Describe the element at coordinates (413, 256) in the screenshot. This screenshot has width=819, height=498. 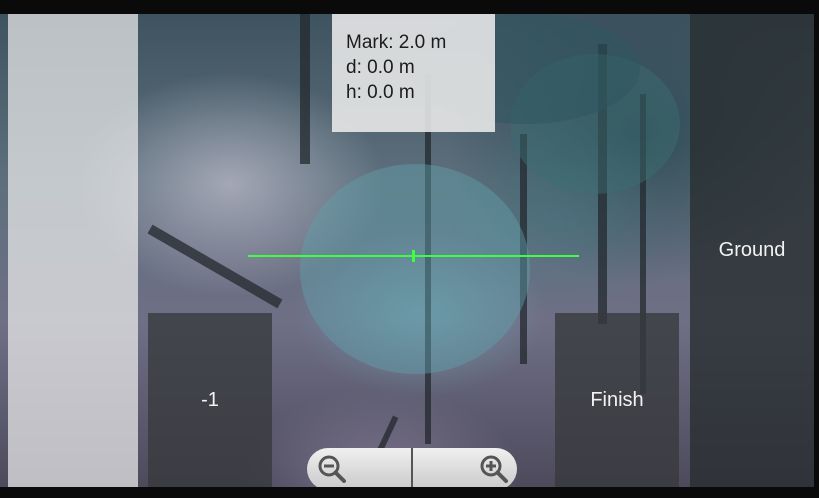
I see `crosshair-center-tick` at that location.